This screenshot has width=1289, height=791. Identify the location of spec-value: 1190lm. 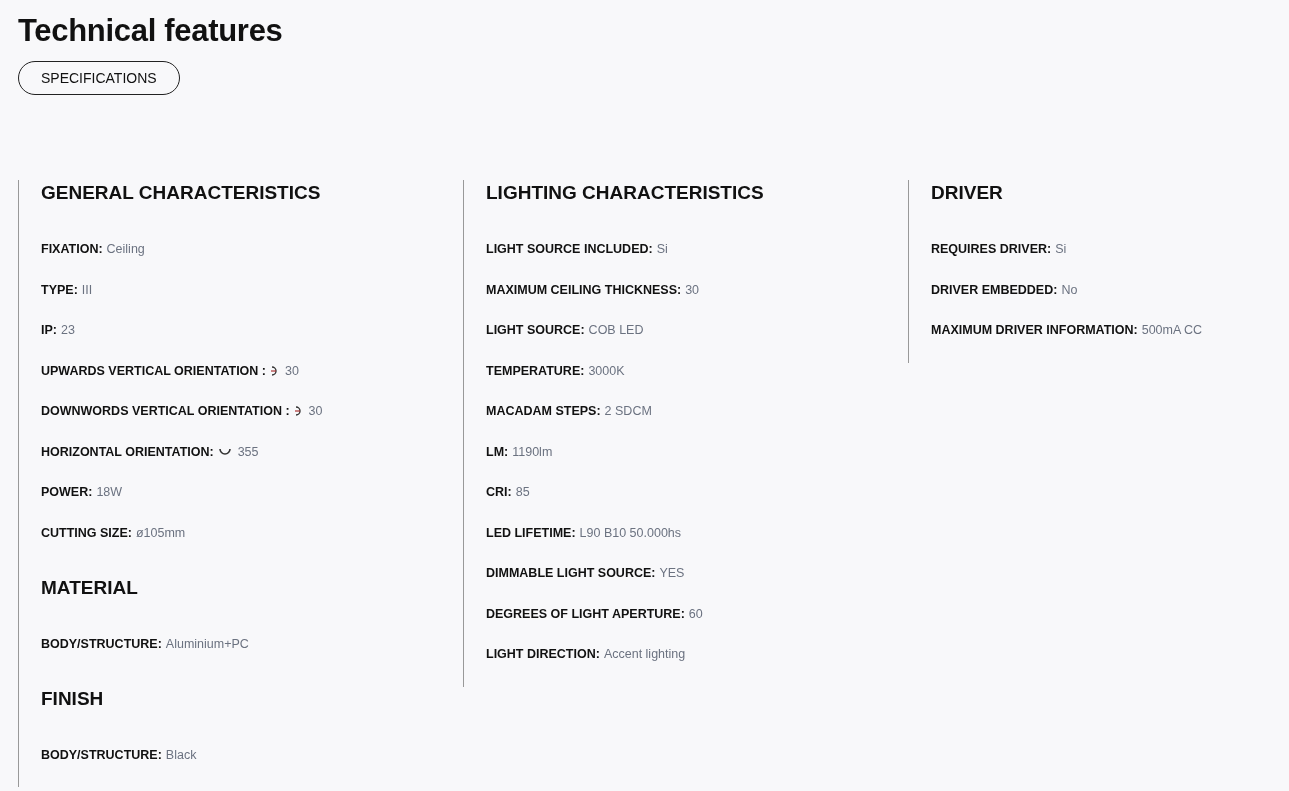
(532, 451).